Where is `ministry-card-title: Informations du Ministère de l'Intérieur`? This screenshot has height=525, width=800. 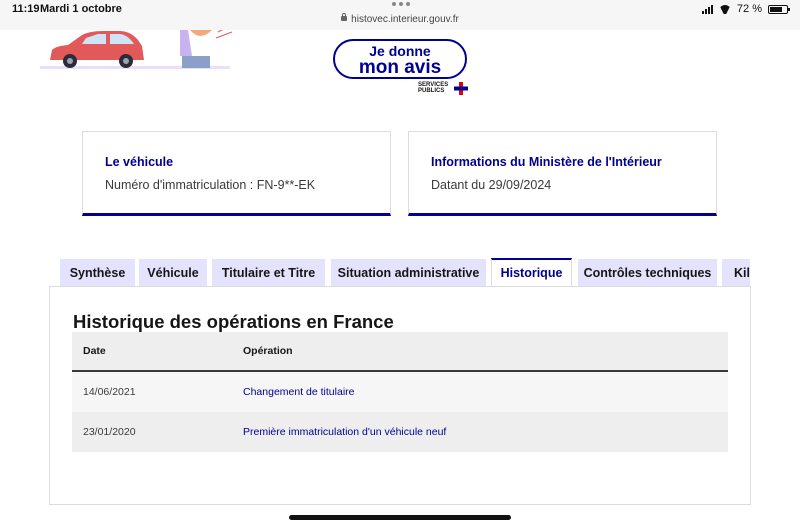 ministry-card-title: Informations du Ministère de l'Intérieur is located at coordinates (546, 162).